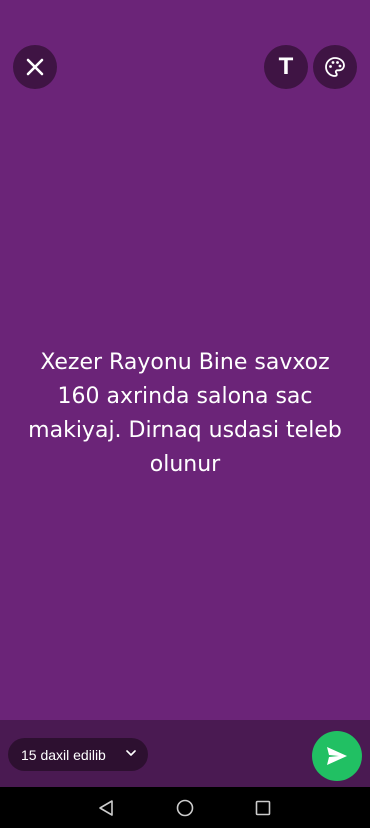 This screenshot has height=828, width=370. I want to click on audience-selector: 15 daxil edilib, so click(78, 754).